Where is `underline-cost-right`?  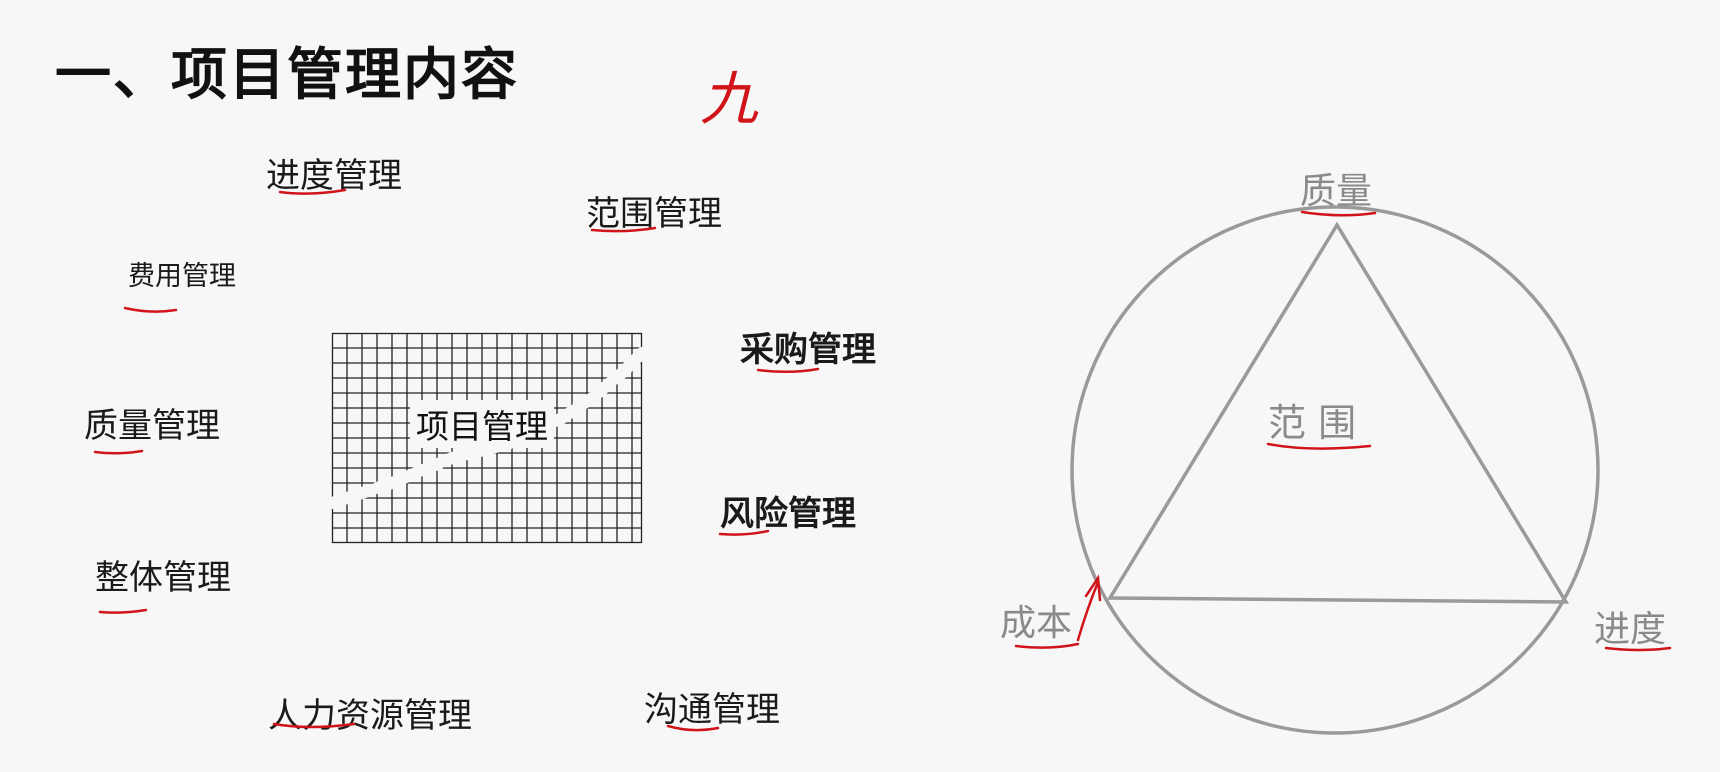 underline-cost-right is located at coordinates (1047, 645).